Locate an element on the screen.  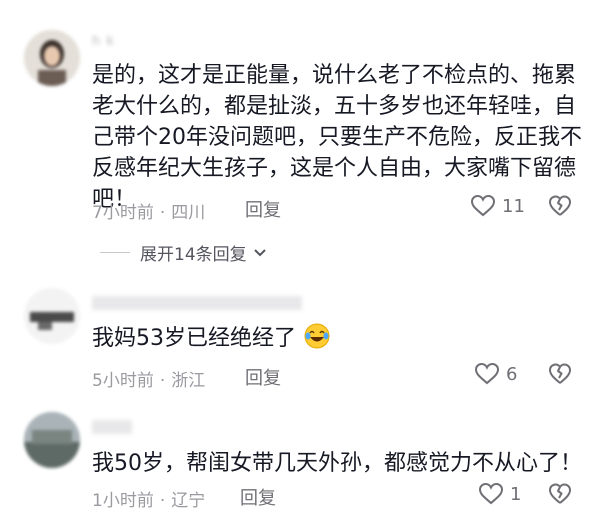
comment-location: 四川 is located at coordinates (188, 213).